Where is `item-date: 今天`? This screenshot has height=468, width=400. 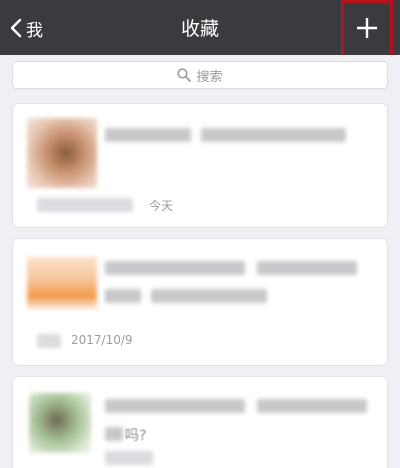 item-date: 今天 is located at coordinates (161, 206).